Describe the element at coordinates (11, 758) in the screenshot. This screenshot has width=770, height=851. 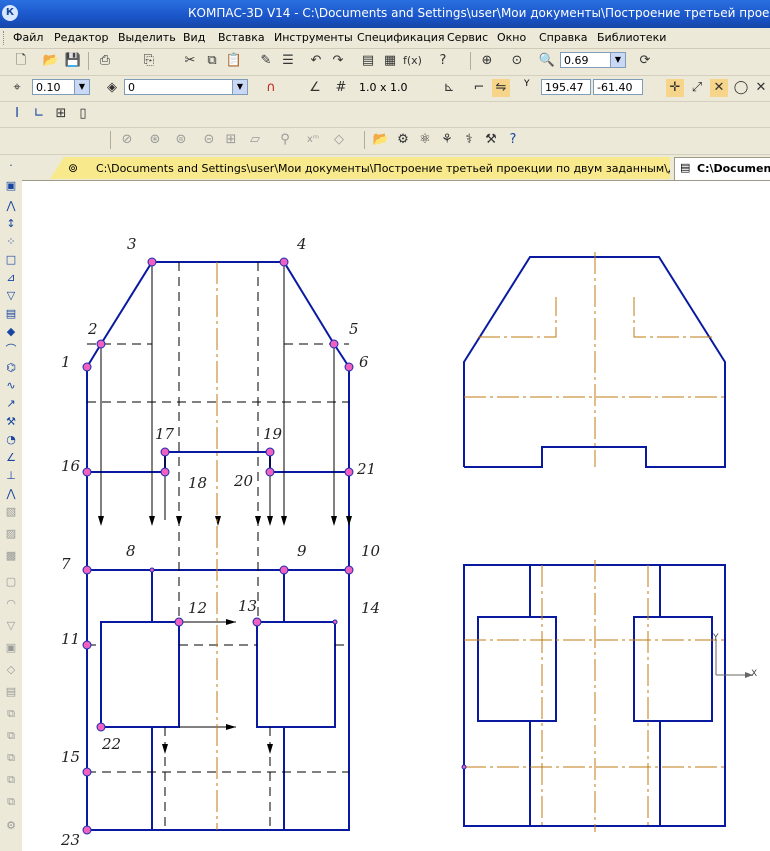
I see `copy4-icon: ⧉` at that location.